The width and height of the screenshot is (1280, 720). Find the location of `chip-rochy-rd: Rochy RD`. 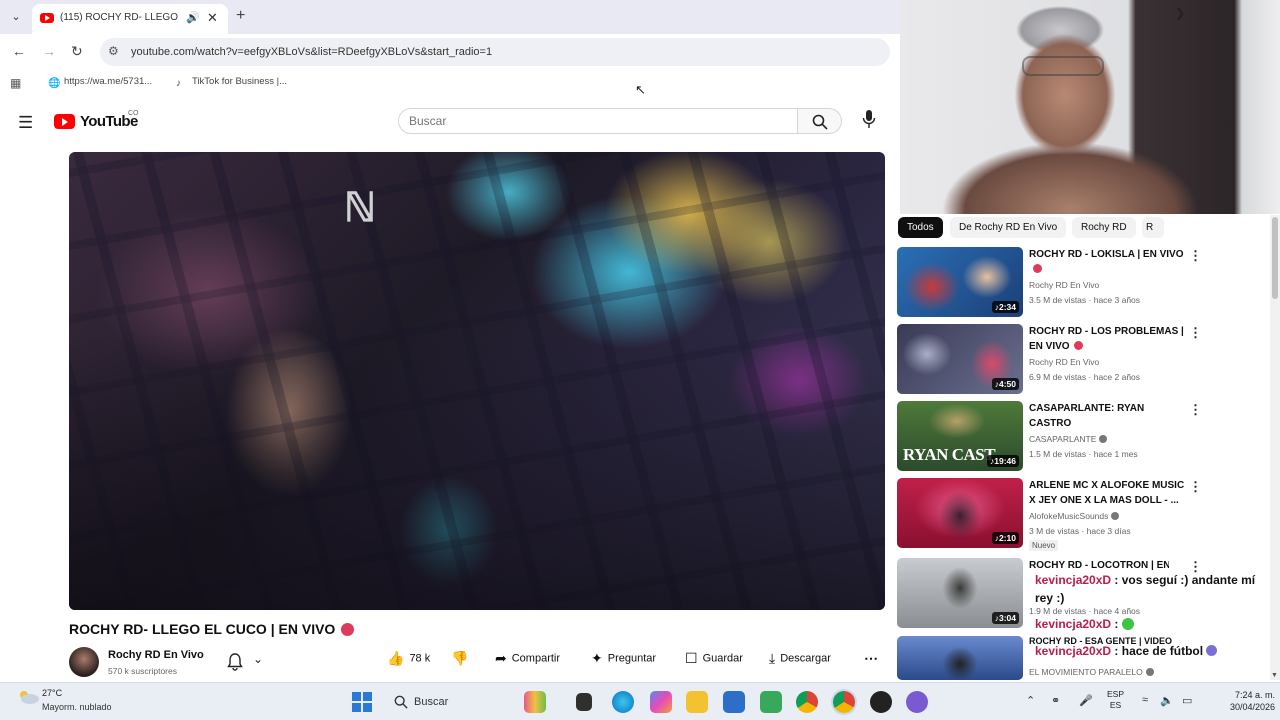

chip-rochy-rd: Rochy RD is located at coordinates (1104, 227).